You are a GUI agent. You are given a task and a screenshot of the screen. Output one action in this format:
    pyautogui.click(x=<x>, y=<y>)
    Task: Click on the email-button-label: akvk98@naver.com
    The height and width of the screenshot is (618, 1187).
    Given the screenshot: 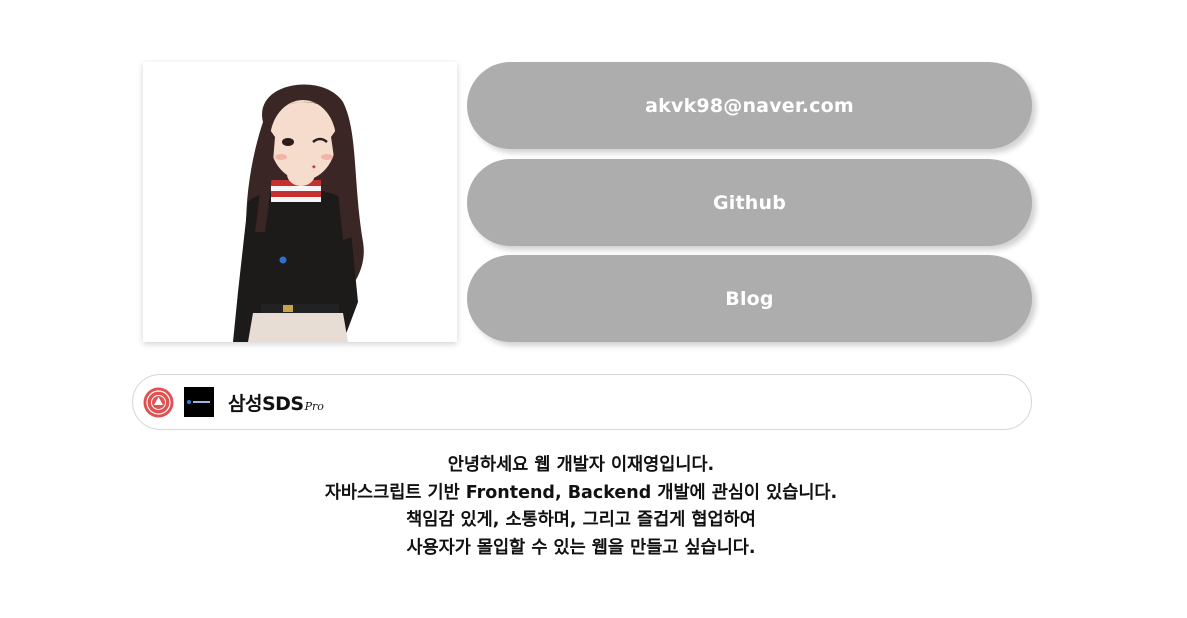 What is the action you would take?
    pyautogui.click(x=749, y=105)
    